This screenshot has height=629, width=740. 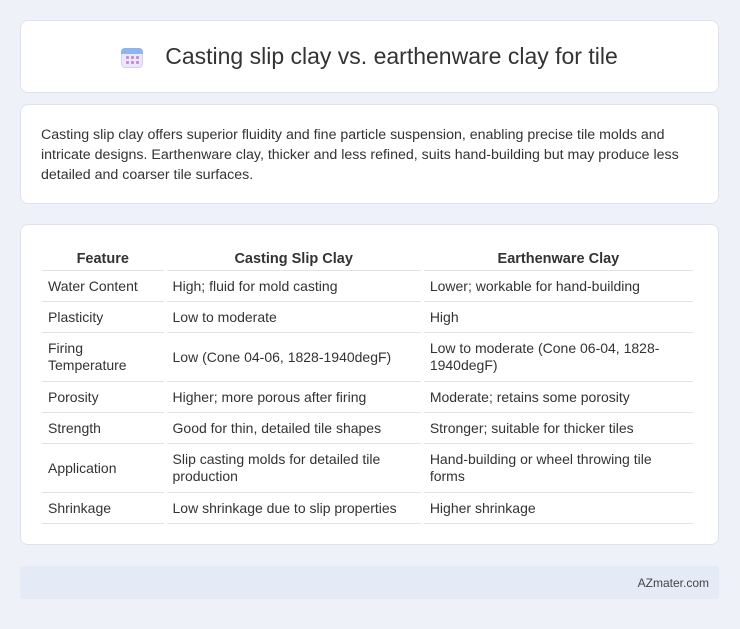 What do you see at coordinates (103, 508) in the screenshot?
I see `feature-cell: Shrinkage` at bounding box center [103, 508].